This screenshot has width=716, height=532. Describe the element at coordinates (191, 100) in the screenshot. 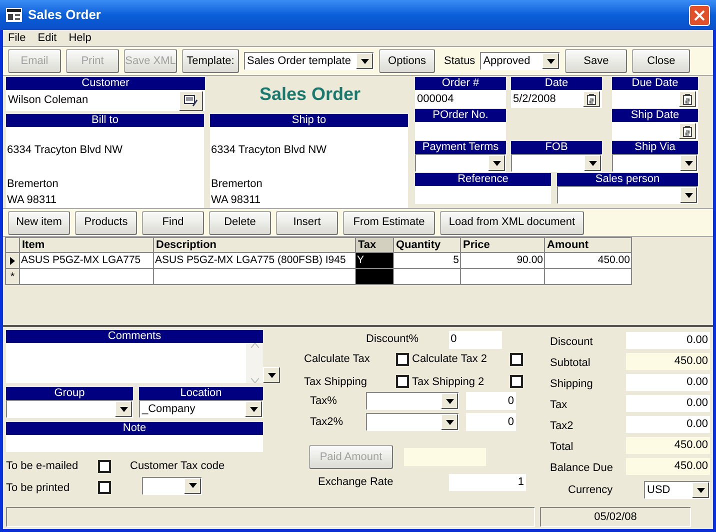

I see `lookup-icon` at that location.